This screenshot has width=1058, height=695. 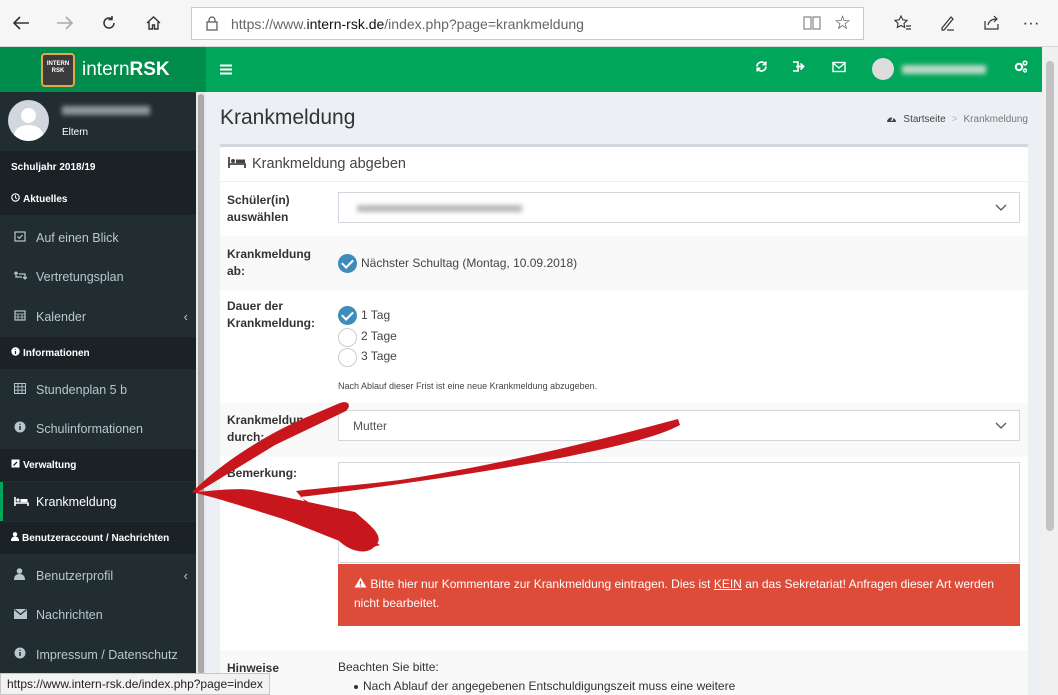 I want to click on sidebar-item-stundenplan: Stundenplan 5 b, so click(x=98, y=389).